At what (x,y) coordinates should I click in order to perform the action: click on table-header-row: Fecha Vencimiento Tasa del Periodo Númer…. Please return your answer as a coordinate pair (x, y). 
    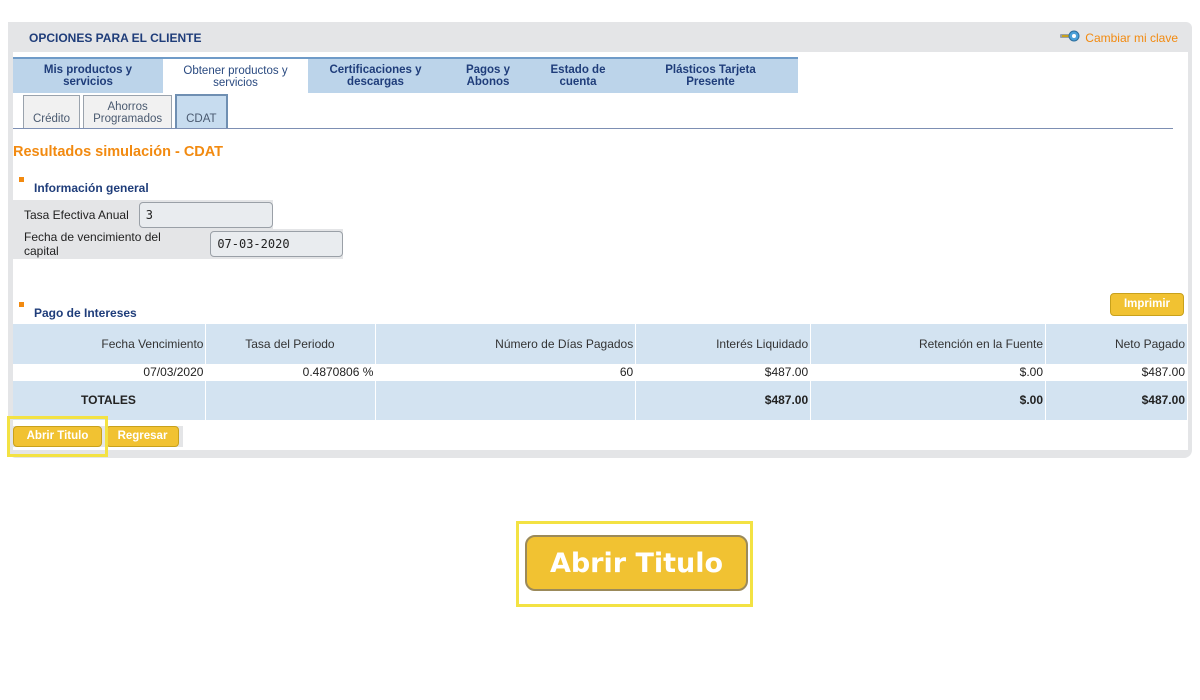
    Looking at the image, I should click on (600, 344).